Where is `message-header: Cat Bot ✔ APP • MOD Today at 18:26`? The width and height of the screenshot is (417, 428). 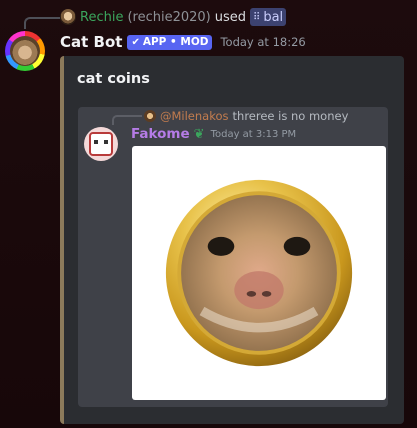
message-header: Cat Bot ✔ APP • MOD Today at 18:26 is located at coordinates (183, 42).